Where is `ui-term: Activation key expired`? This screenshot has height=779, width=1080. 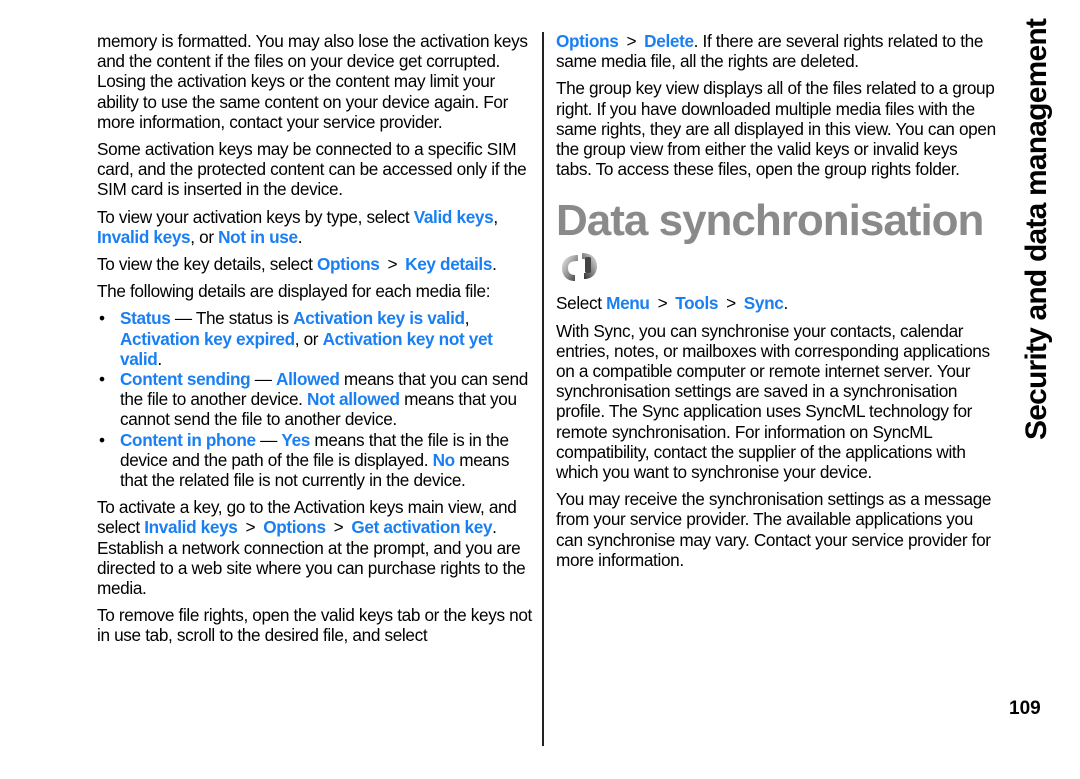
ui-term: Activation key expired is located at coordinates (207, 338).